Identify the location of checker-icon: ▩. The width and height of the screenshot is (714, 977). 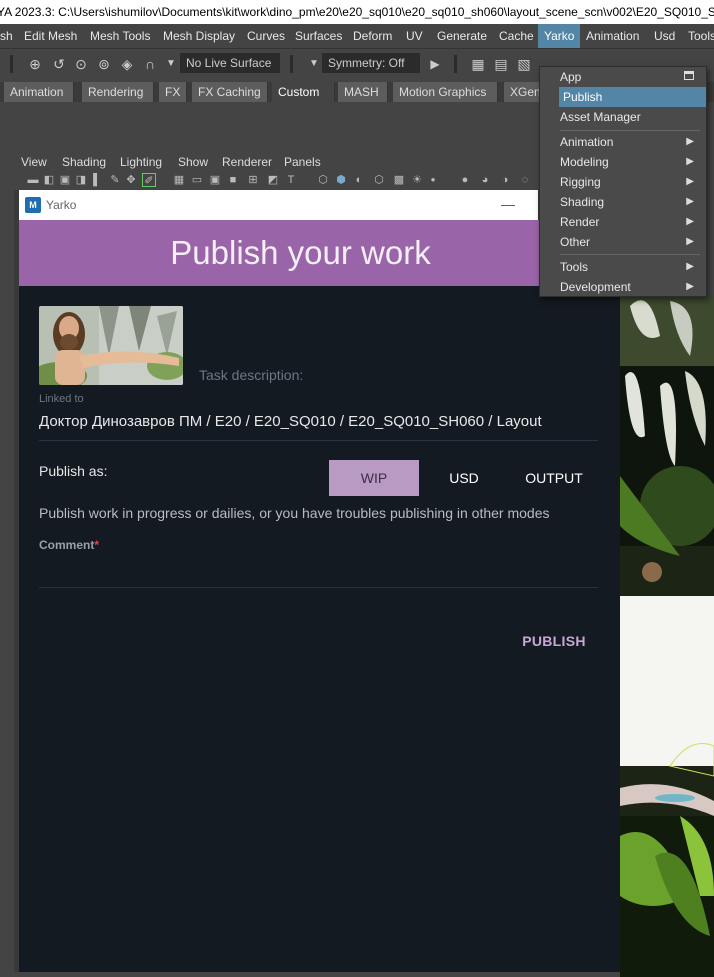
(399, 180).